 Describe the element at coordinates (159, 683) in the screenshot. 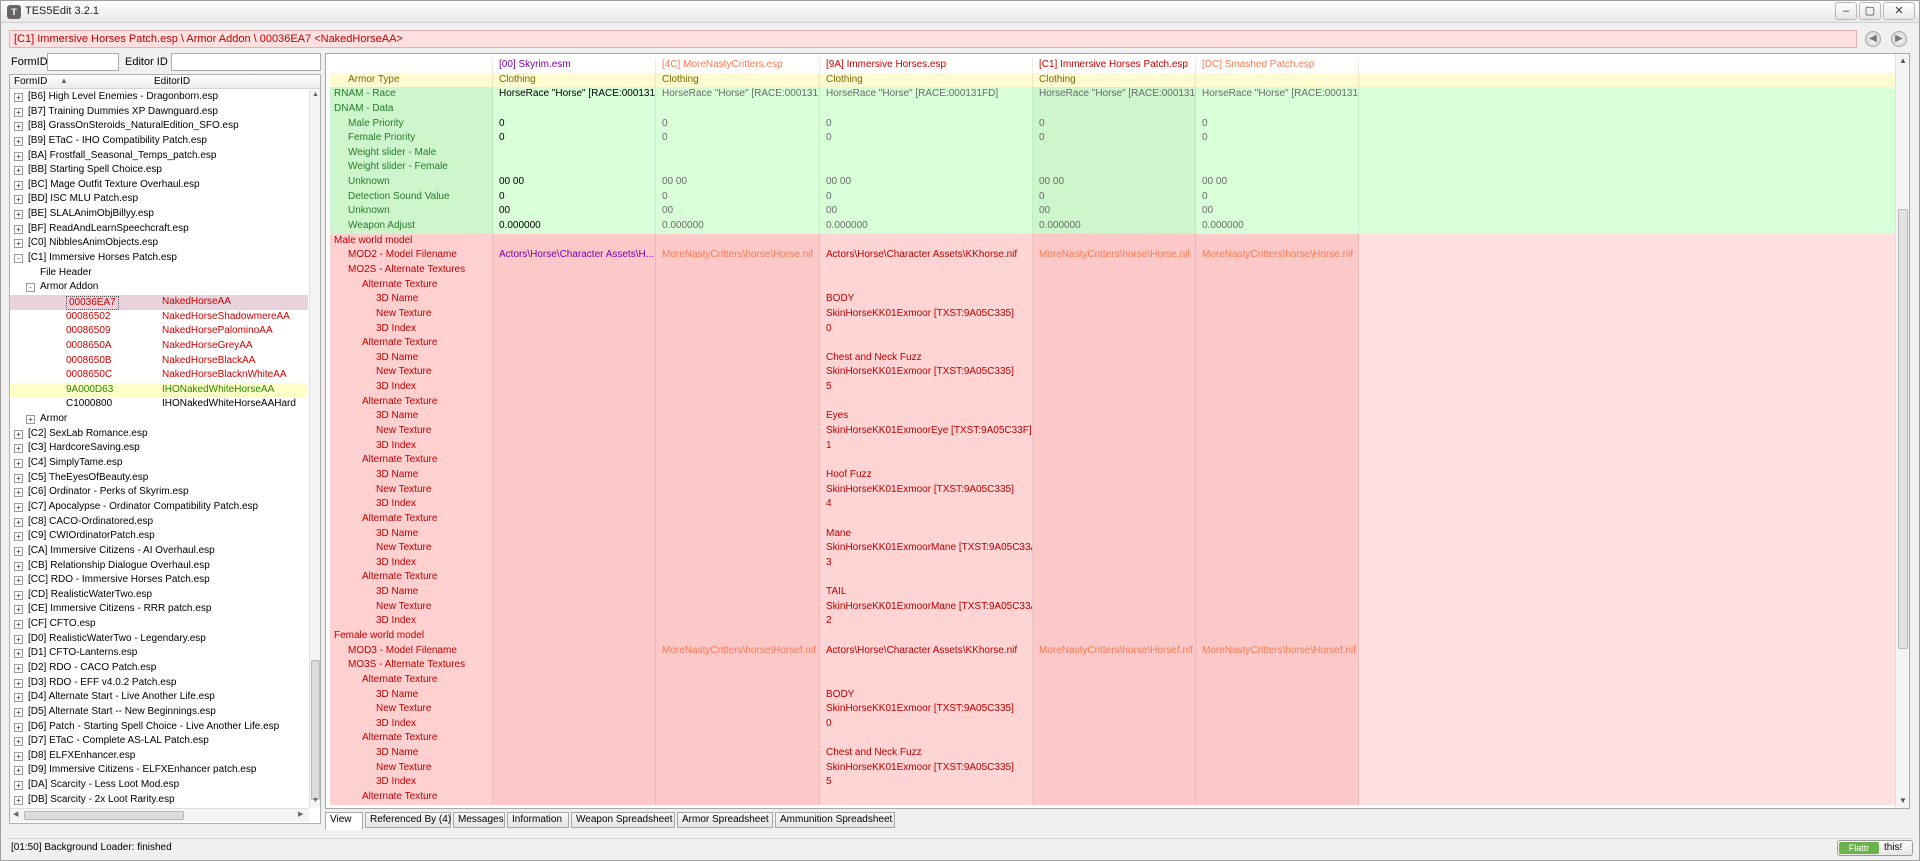

I see `tree-item: + [D3] RDO - EFF v4.0.2 Patch.esp` at that location.